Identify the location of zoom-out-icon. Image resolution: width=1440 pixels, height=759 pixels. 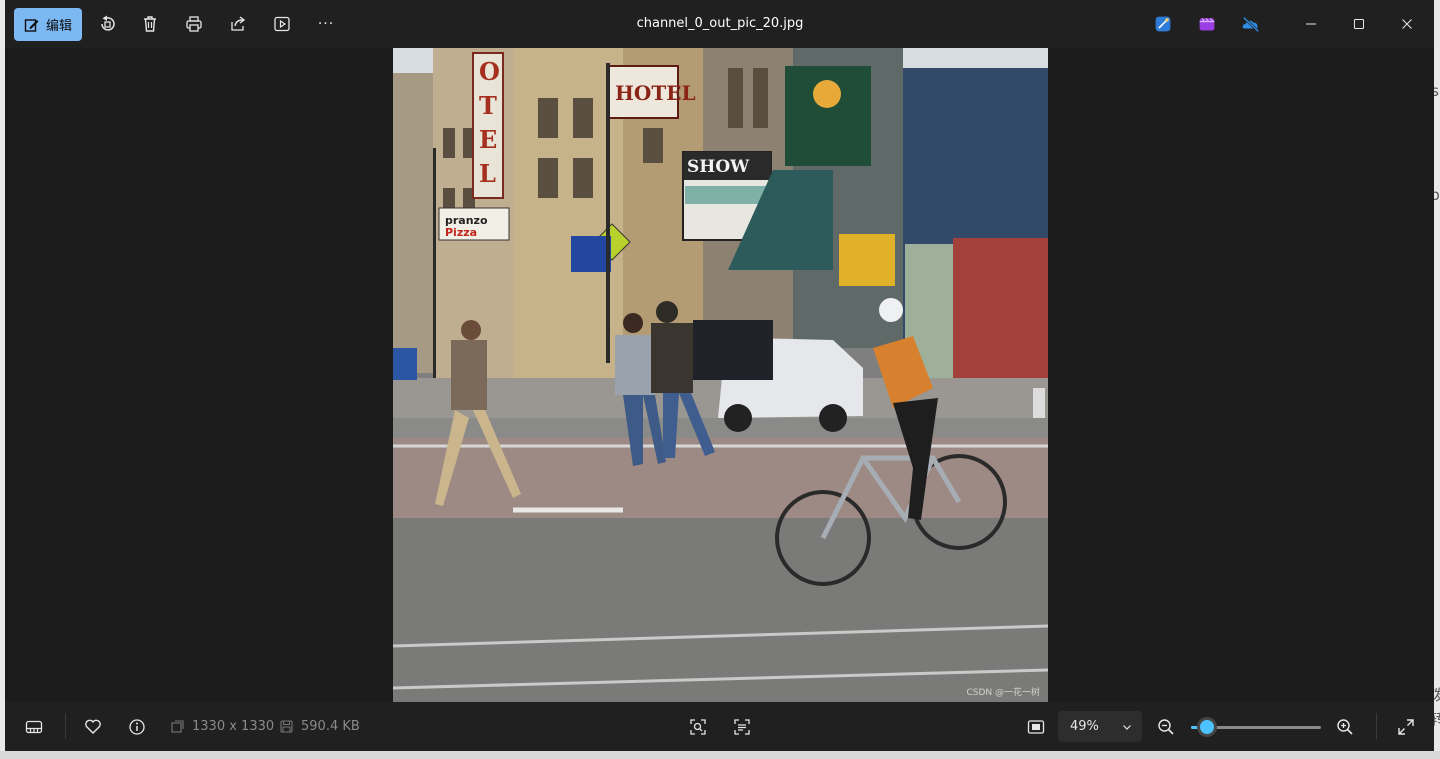
(1166, 726).